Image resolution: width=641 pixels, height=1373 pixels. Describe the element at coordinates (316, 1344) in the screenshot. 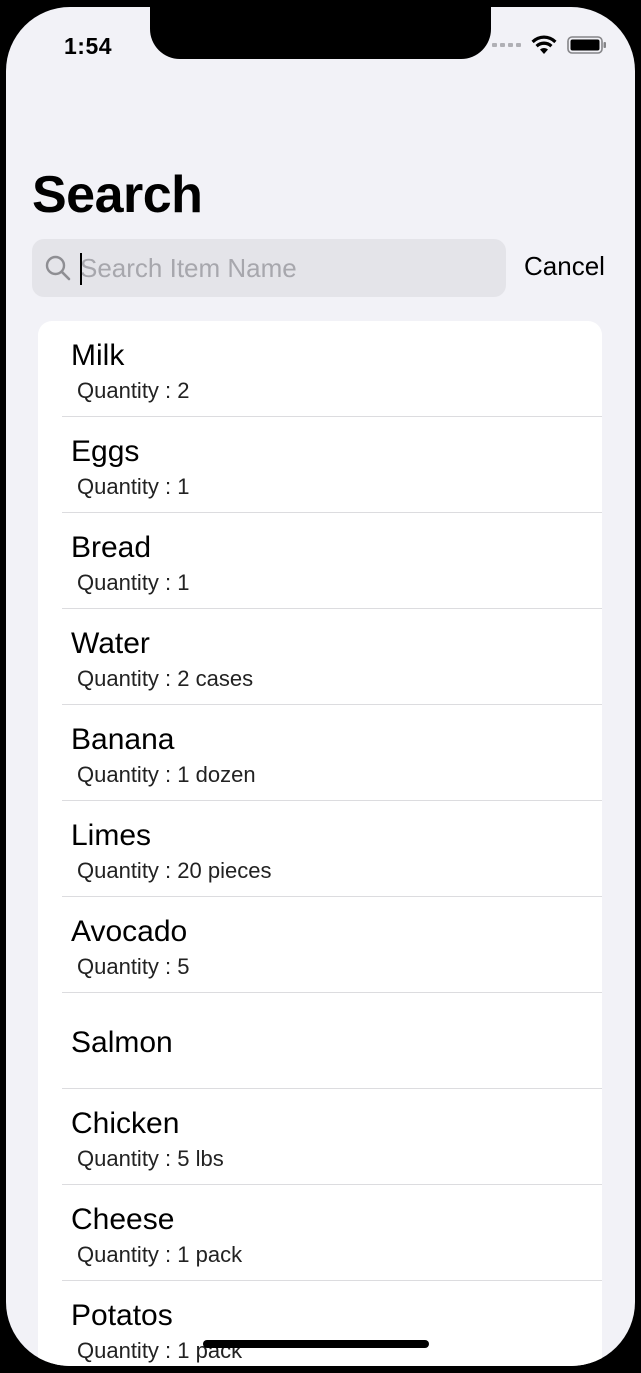

I see `home-indicator` at that location.